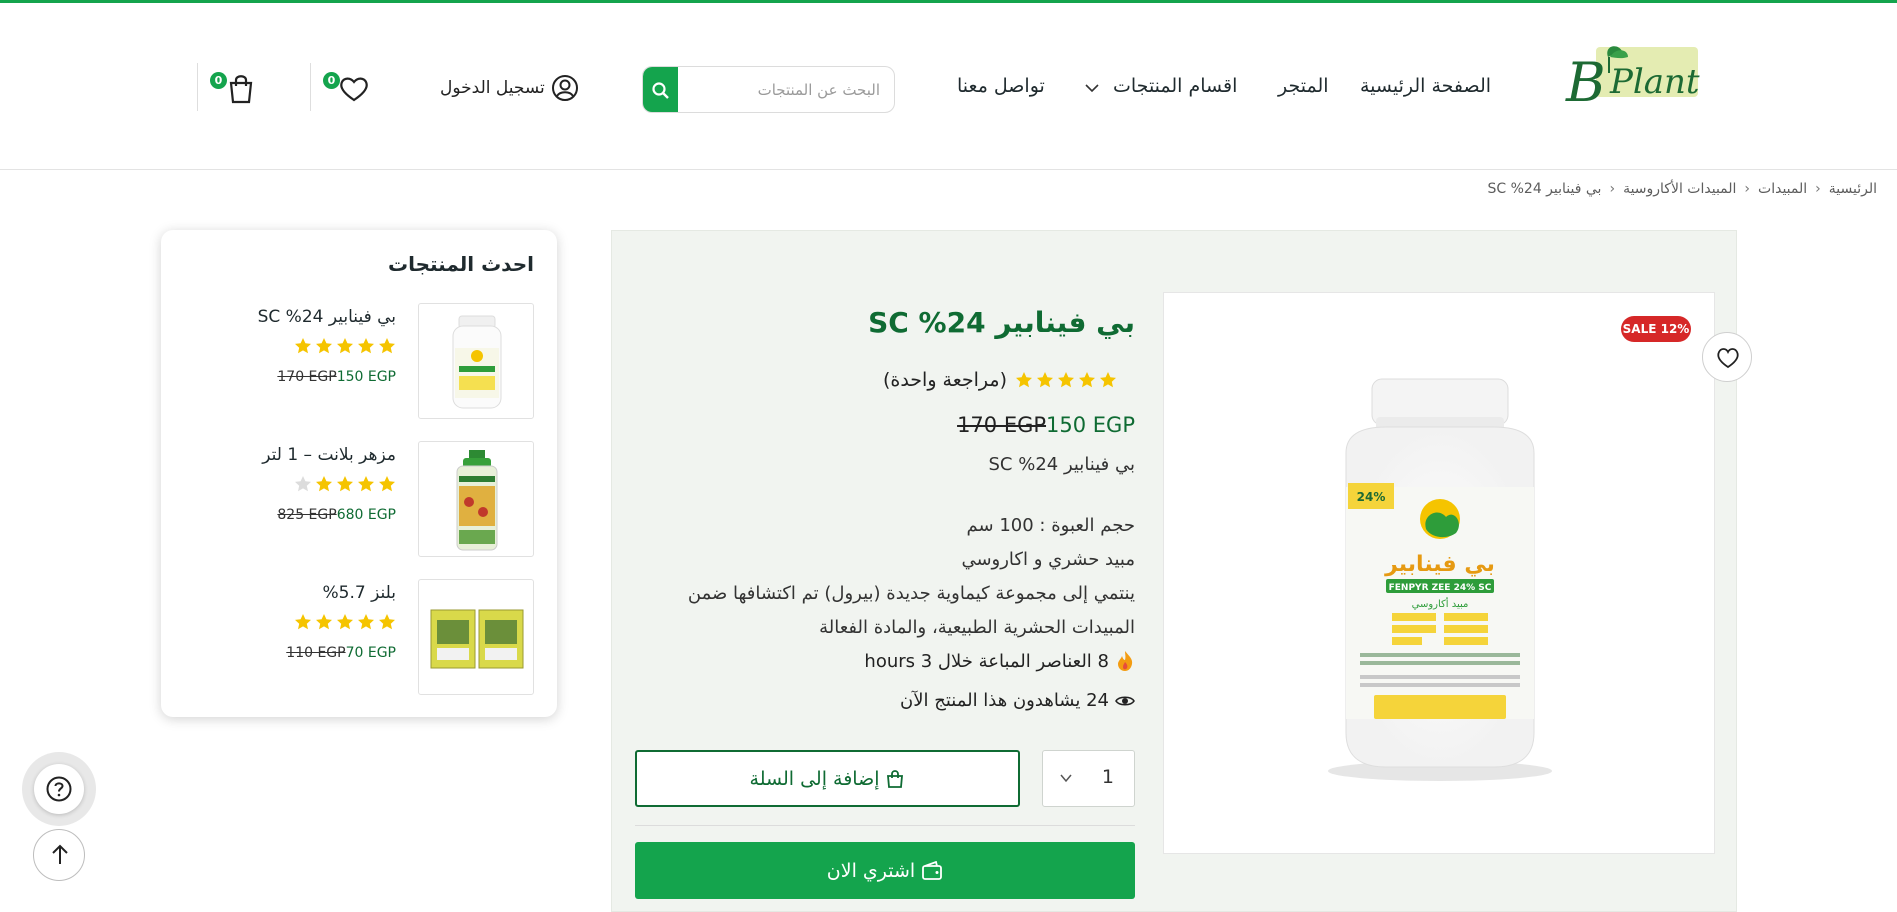 The image size is (1897, 912). Describe the element at coordinates (331, 80) in the screenshot. I see `wishlist-count-badge: 0` at that location.